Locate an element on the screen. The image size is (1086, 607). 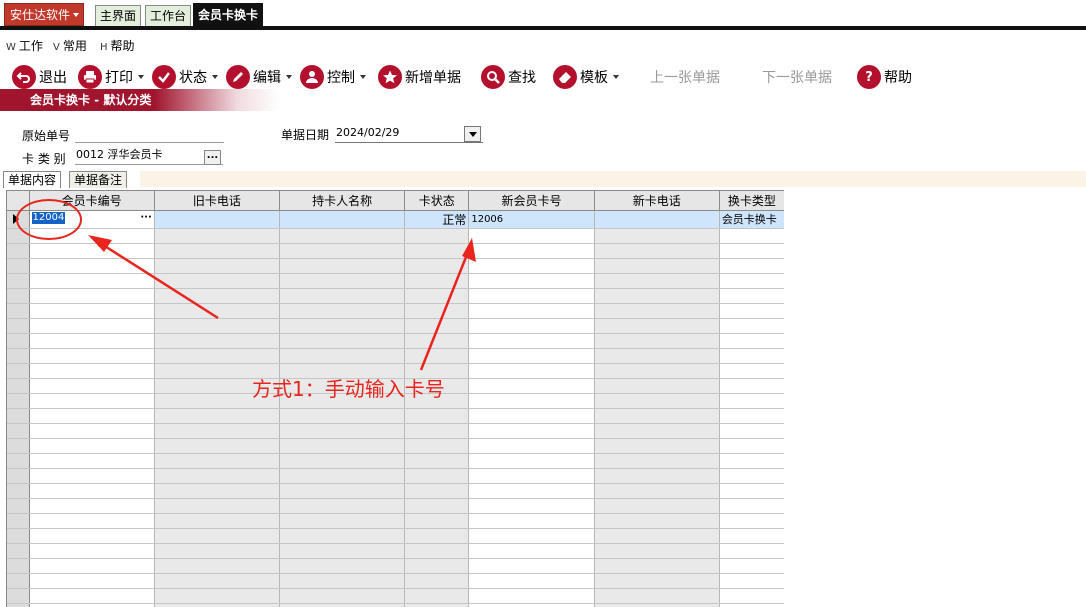
table-row: 12004 ··· 正常 12006 会员卡换卡 is located at coordinates (395, 219).